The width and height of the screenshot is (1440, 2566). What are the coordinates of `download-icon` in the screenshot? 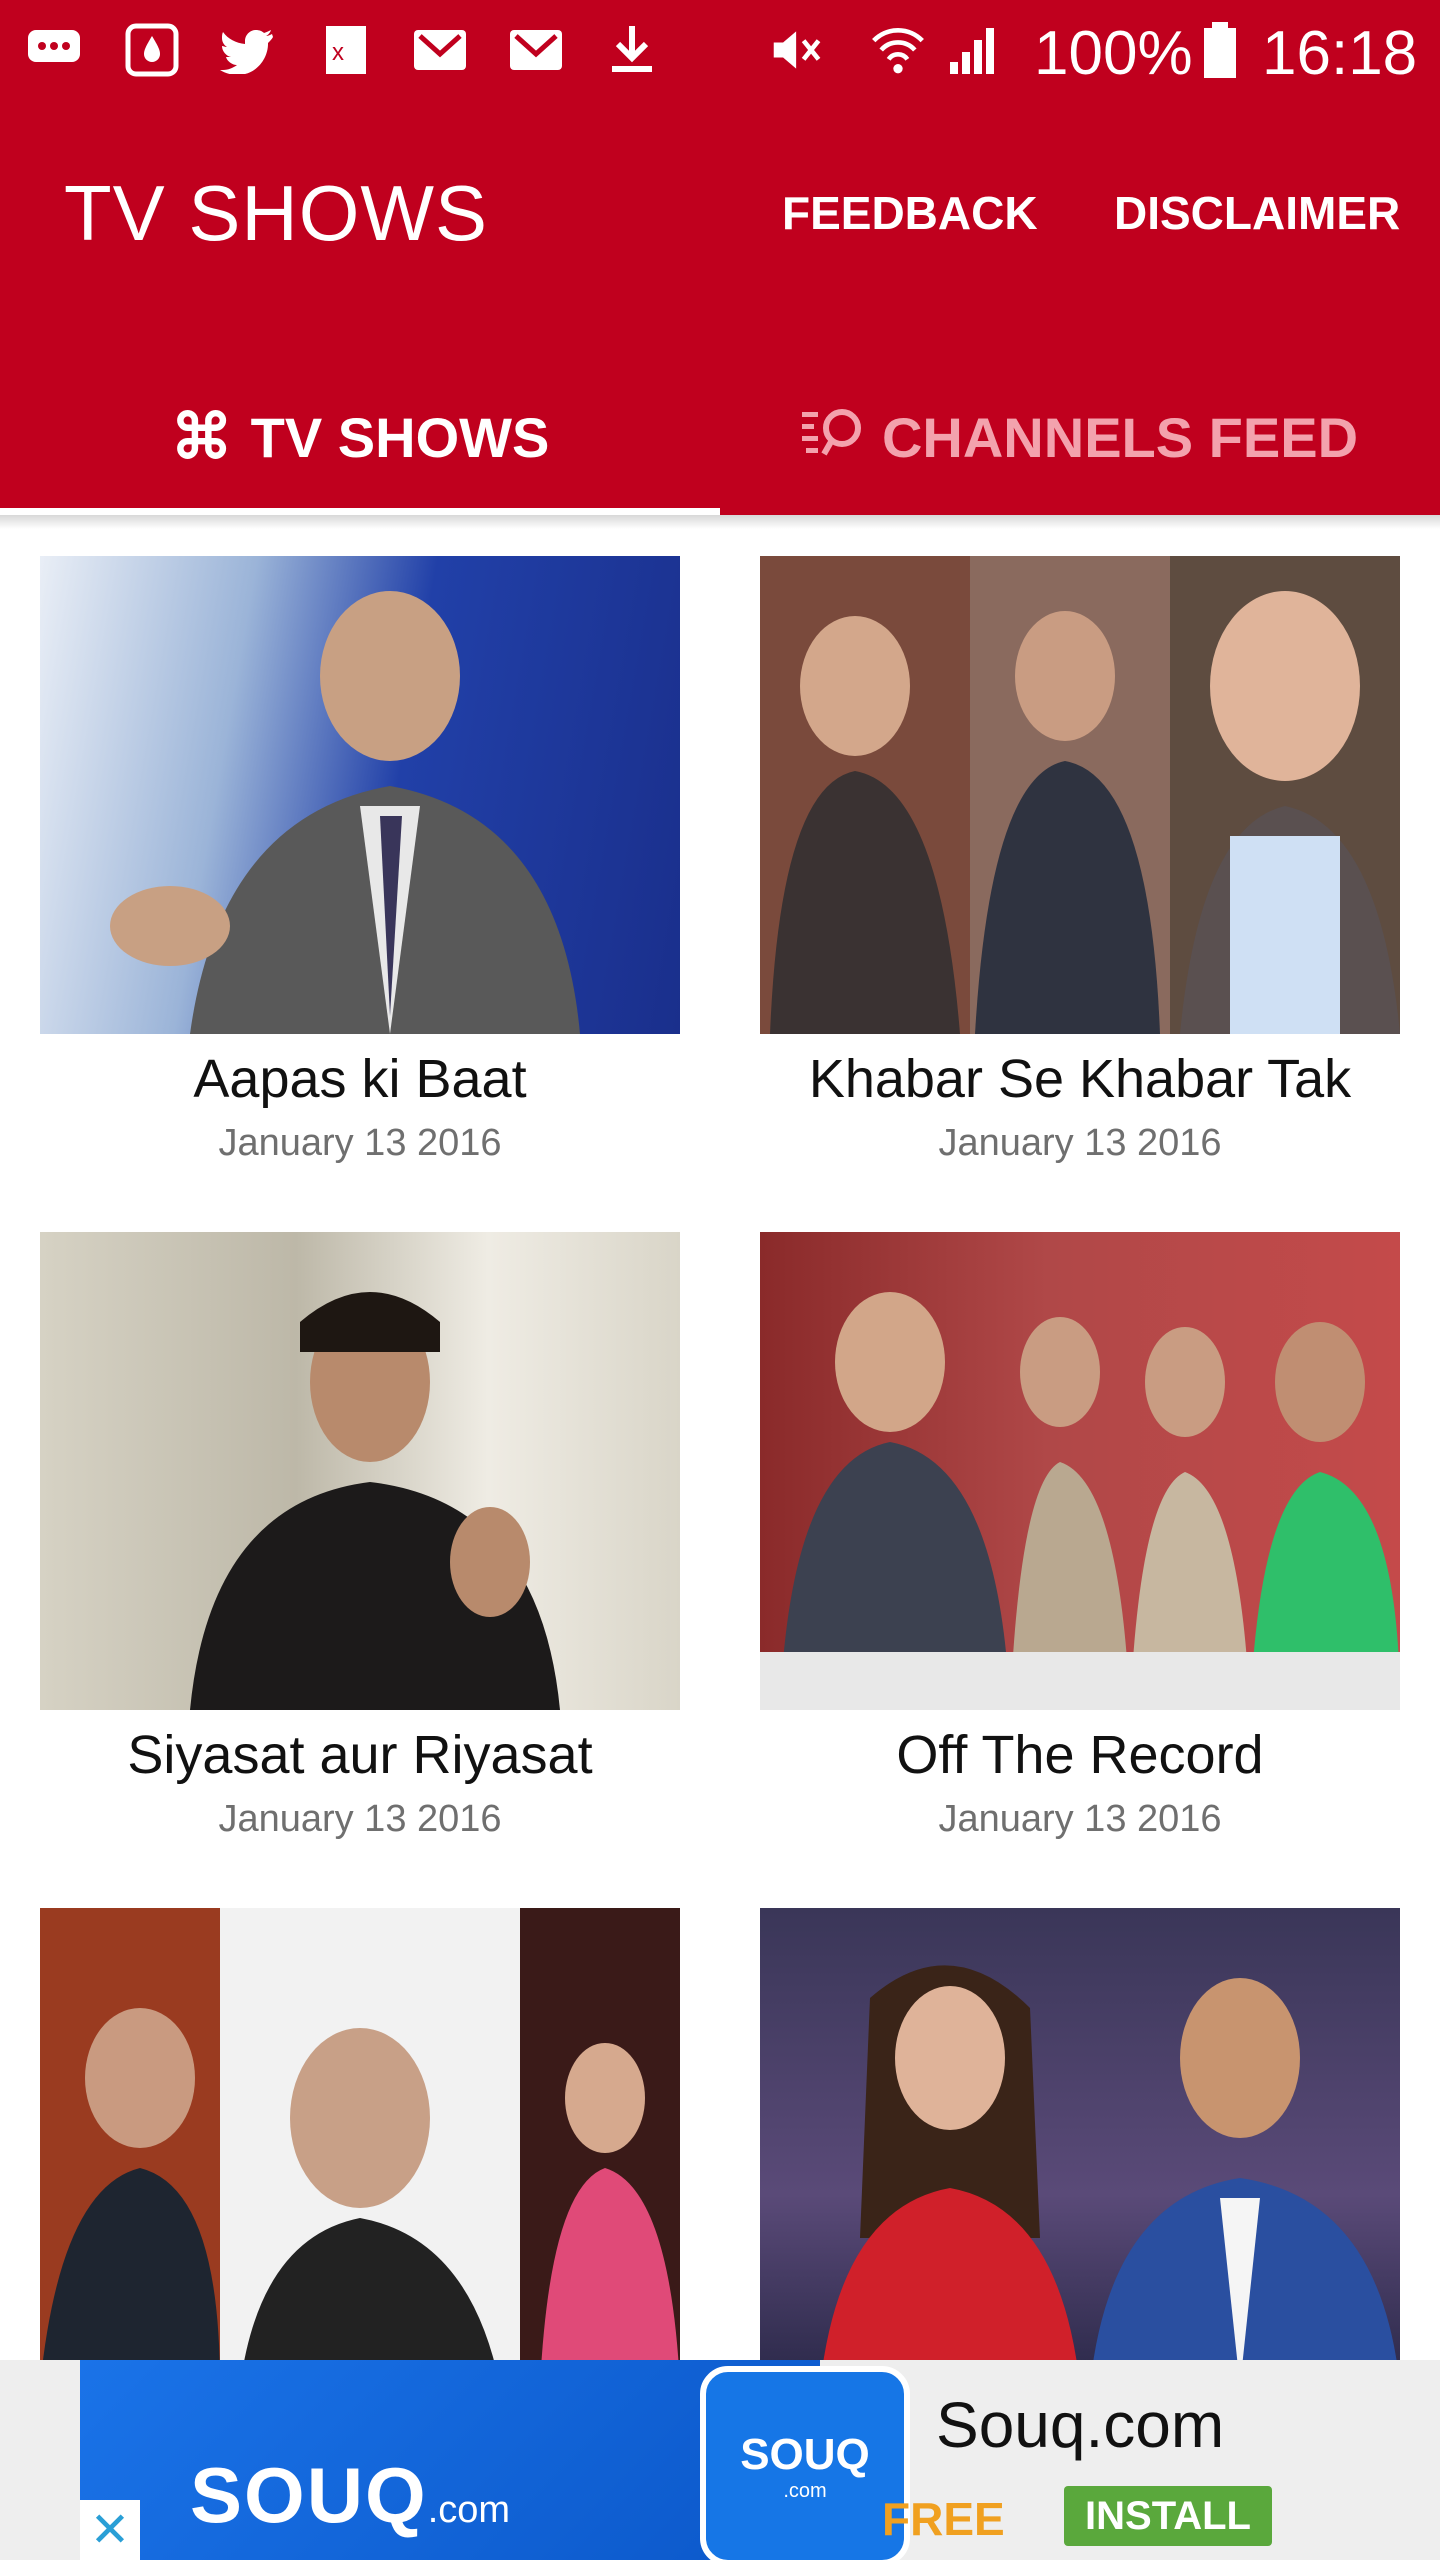 It's located at (632, 50).